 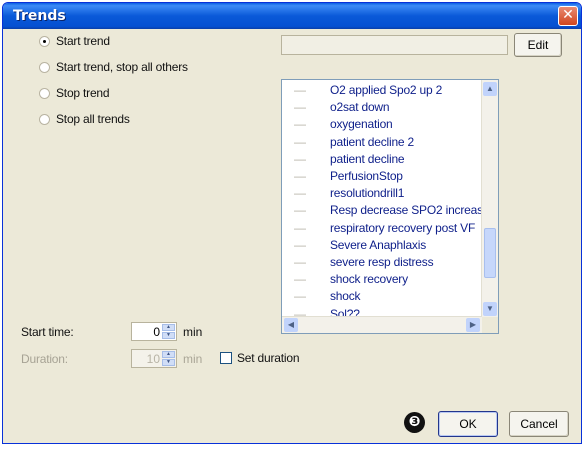 I want to click on list-item: — Resp decrease SPO2 increas, so click(x=382, y=210).